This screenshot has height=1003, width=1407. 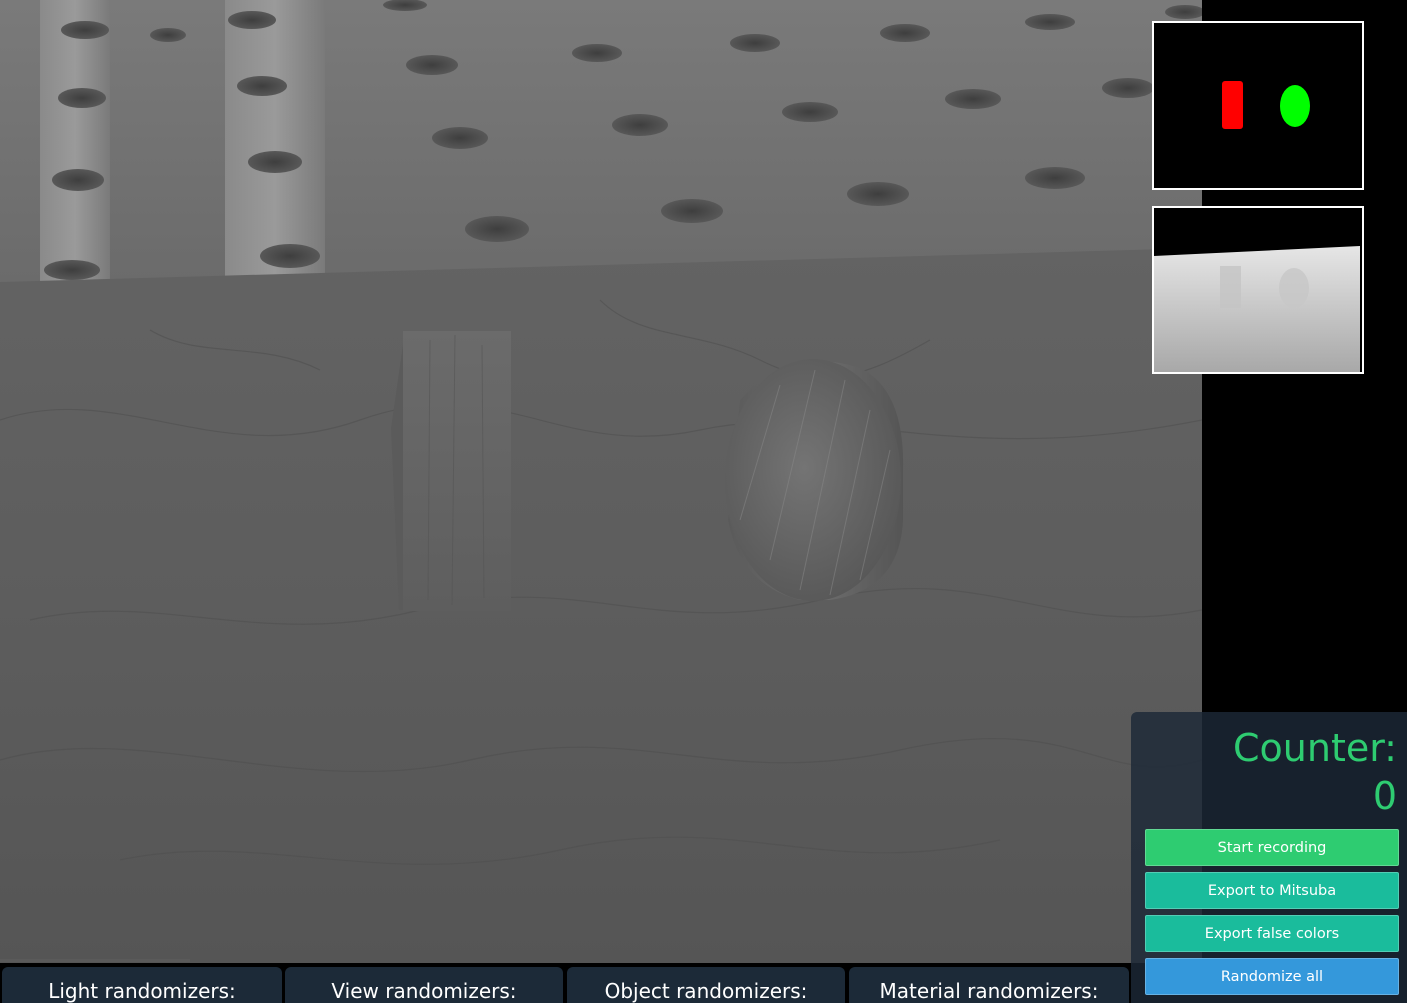 I want to click on randomize-all-button: Randomize all, so click(x=1272, y=976).